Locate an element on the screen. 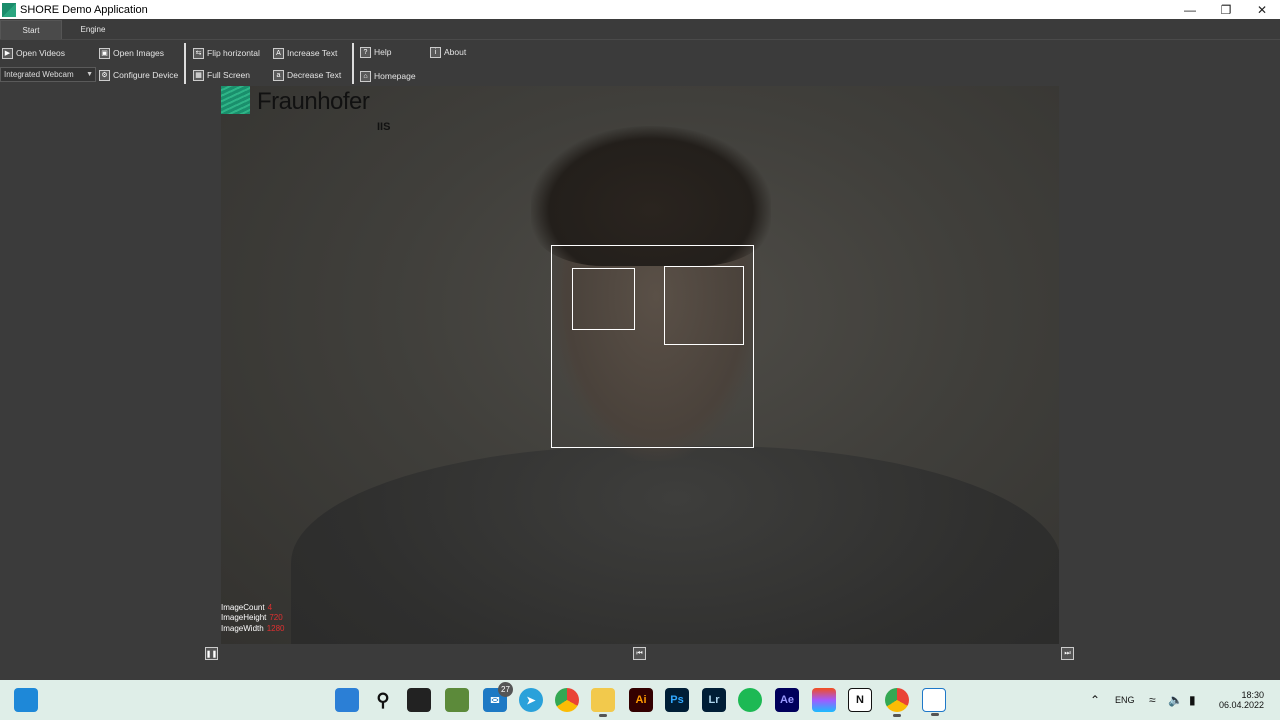 The height and width of the screenshot is (720, 1280). flip-icon: ⇆ is located at coordinates (198, 53).